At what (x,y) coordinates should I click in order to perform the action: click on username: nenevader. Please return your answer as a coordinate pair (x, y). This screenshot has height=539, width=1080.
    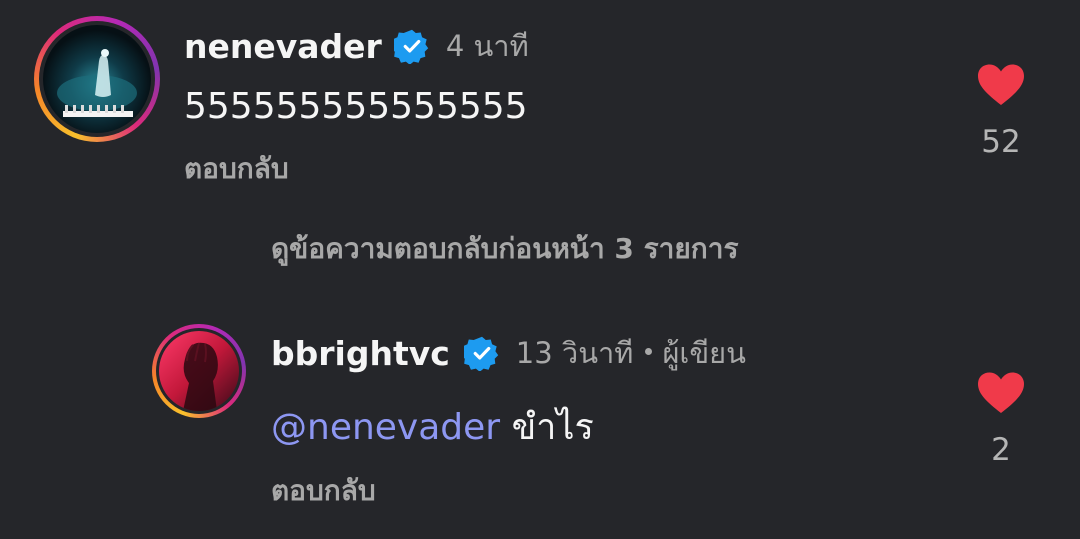
    Looking at the image, I should click on (283, 46).